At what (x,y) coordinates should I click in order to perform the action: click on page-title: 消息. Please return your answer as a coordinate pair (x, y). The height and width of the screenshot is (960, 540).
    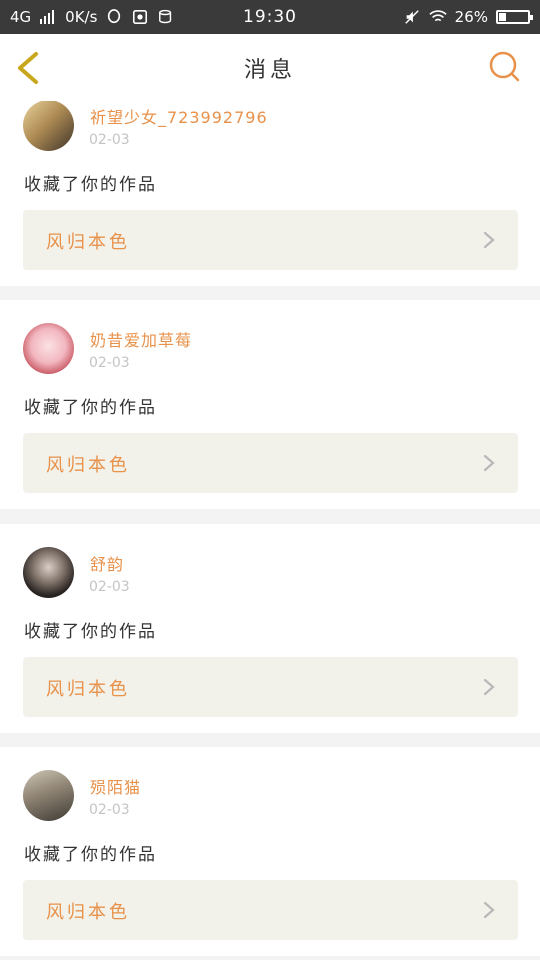
    Looking at the image, I should click on (269, 70).